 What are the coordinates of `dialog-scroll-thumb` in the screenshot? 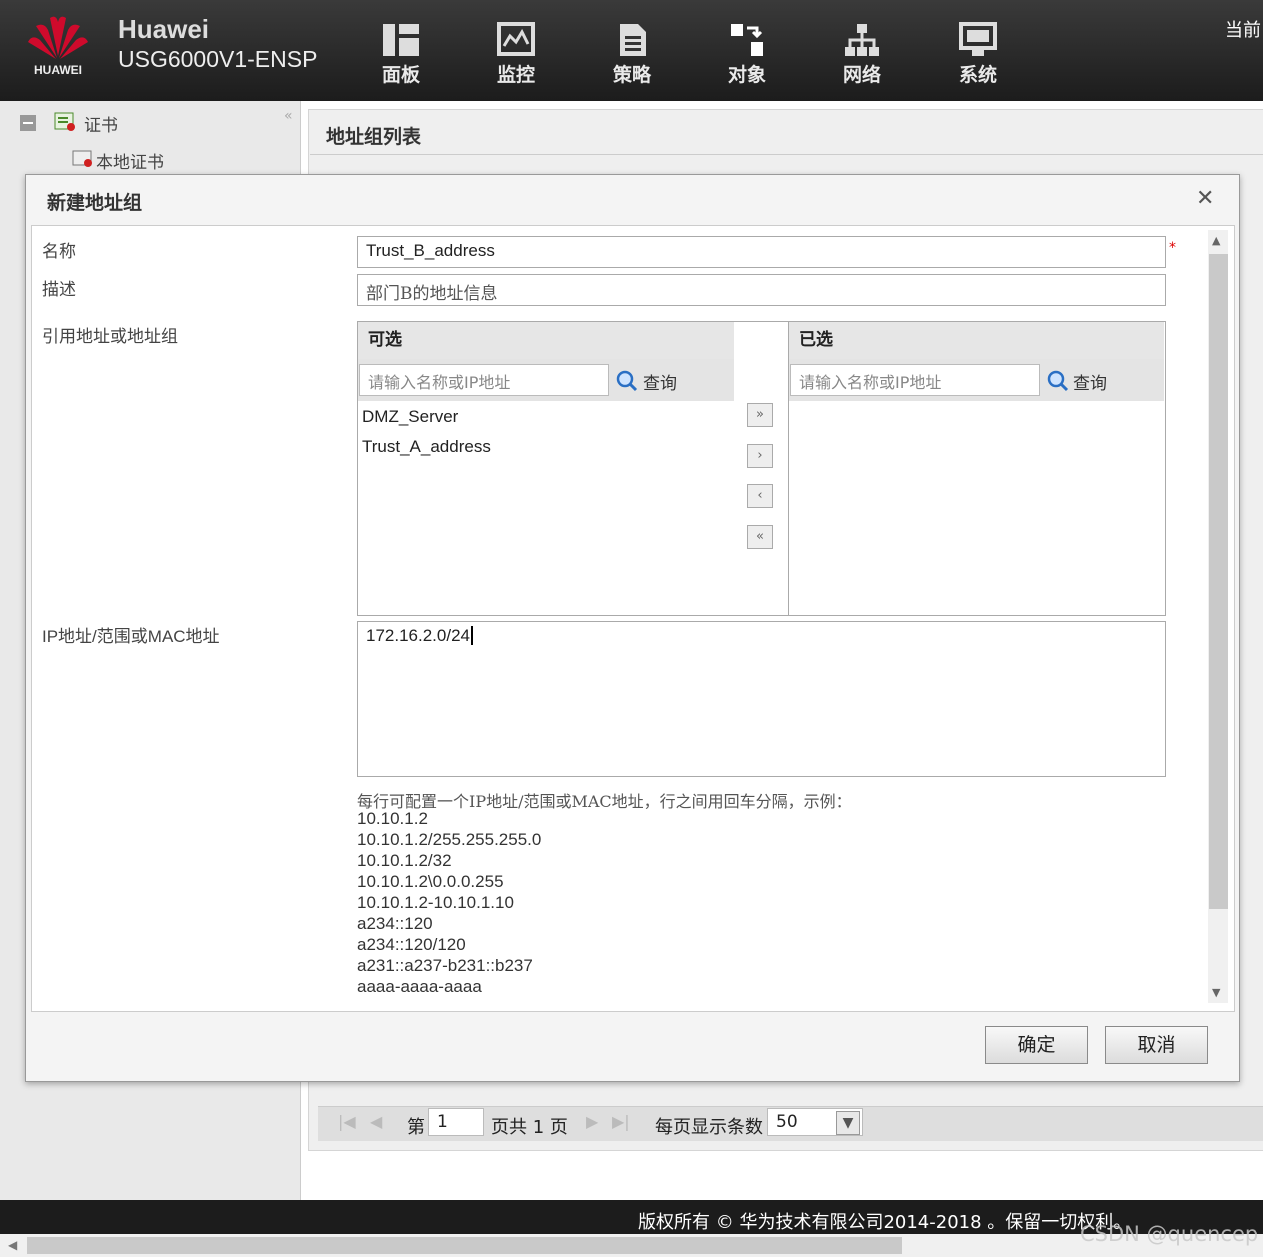 It's located at (1218, 581).